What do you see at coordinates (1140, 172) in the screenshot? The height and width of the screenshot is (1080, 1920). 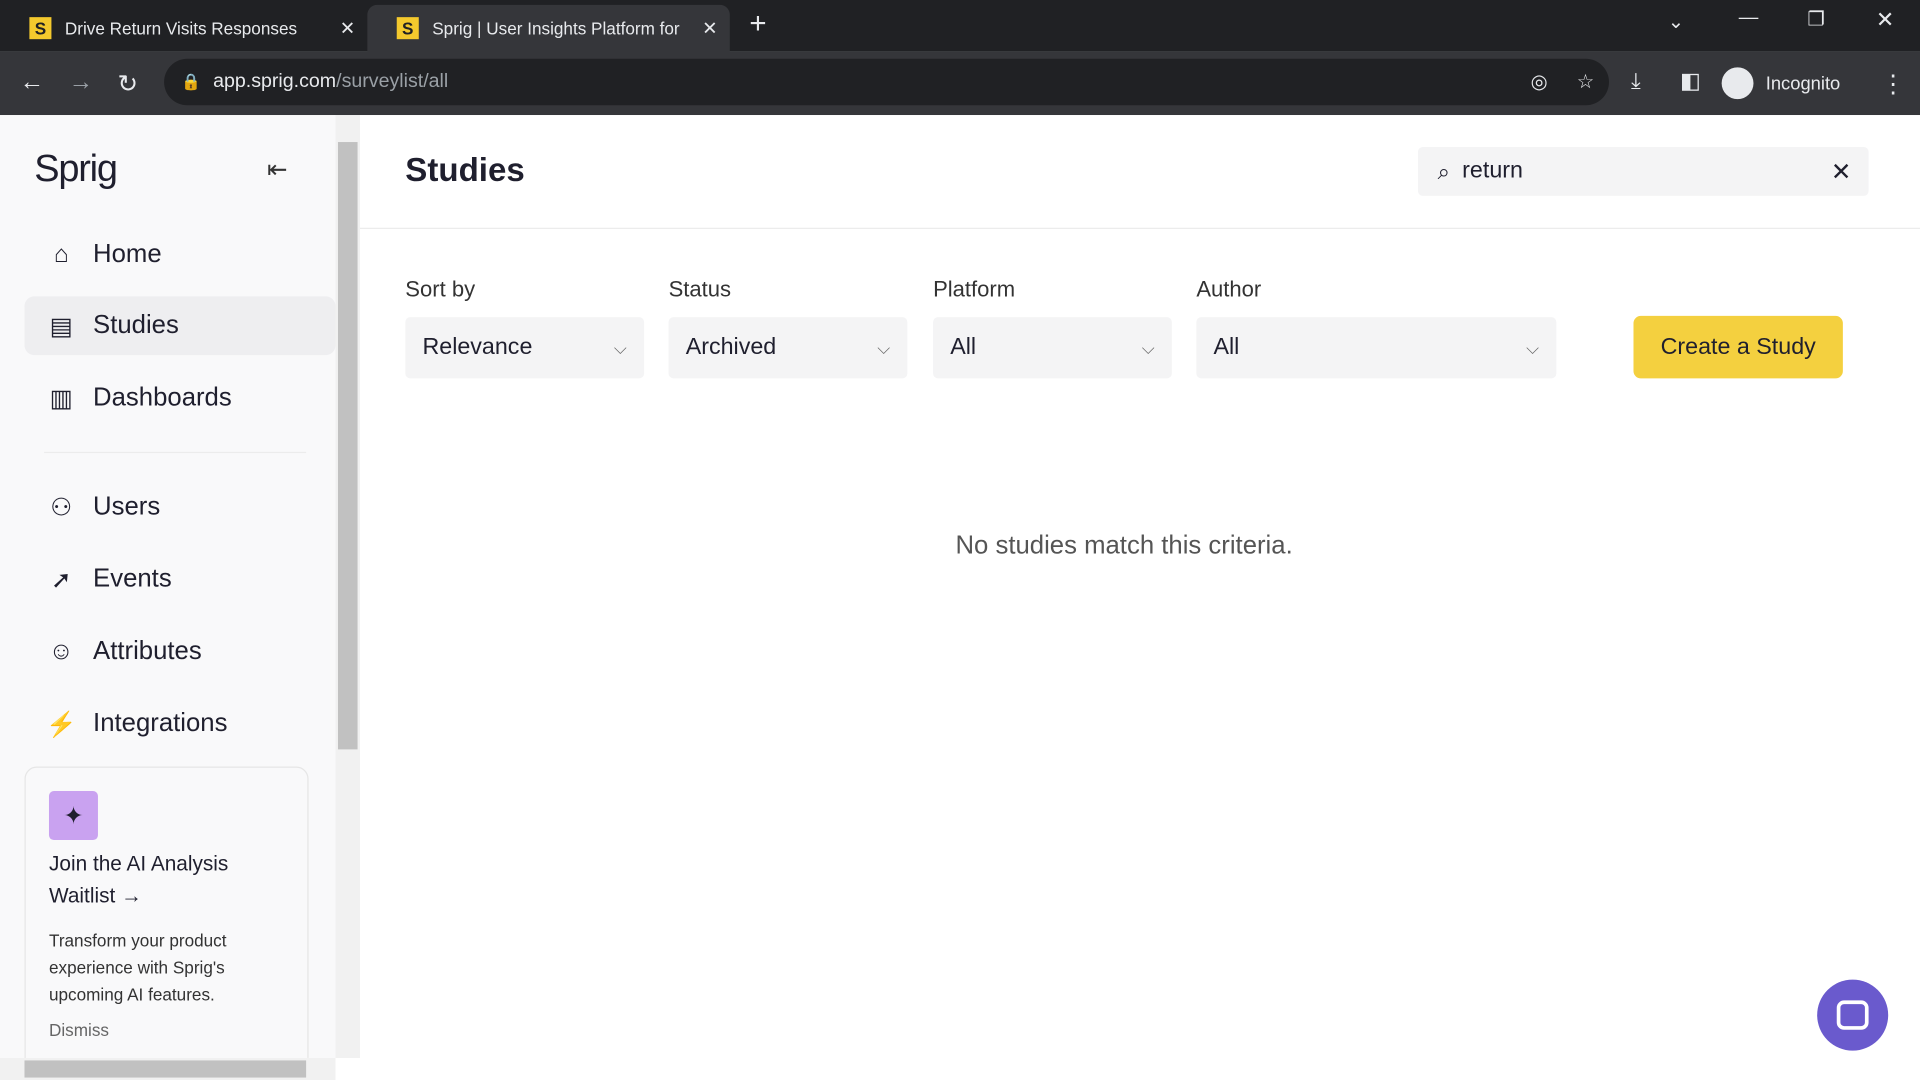 I see `page-header: Studies ⌕ return ✕` at bounding box center [1140, 172].